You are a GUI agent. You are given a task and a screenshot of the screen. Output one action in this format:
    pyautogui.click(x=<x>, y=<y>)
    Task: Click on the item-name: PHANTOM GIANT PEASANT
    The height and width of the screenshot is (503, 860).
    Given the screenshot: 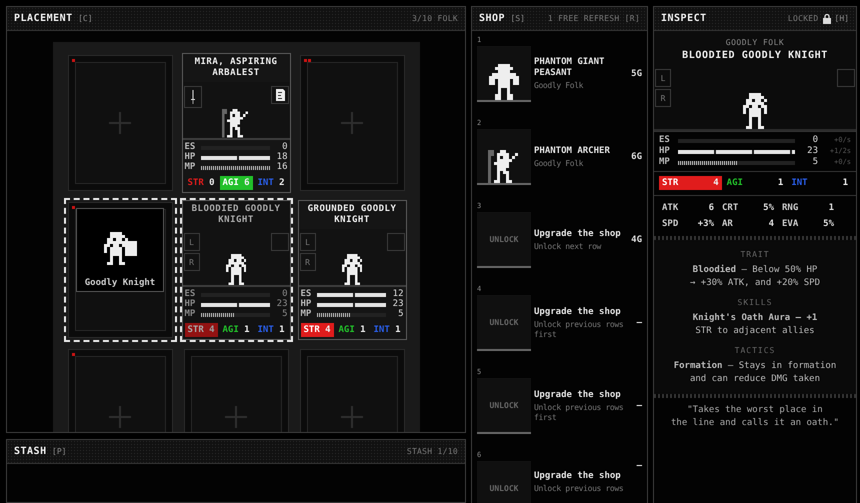 What is the action you would take?
    pyautogui.click(x=570, y=68)
    